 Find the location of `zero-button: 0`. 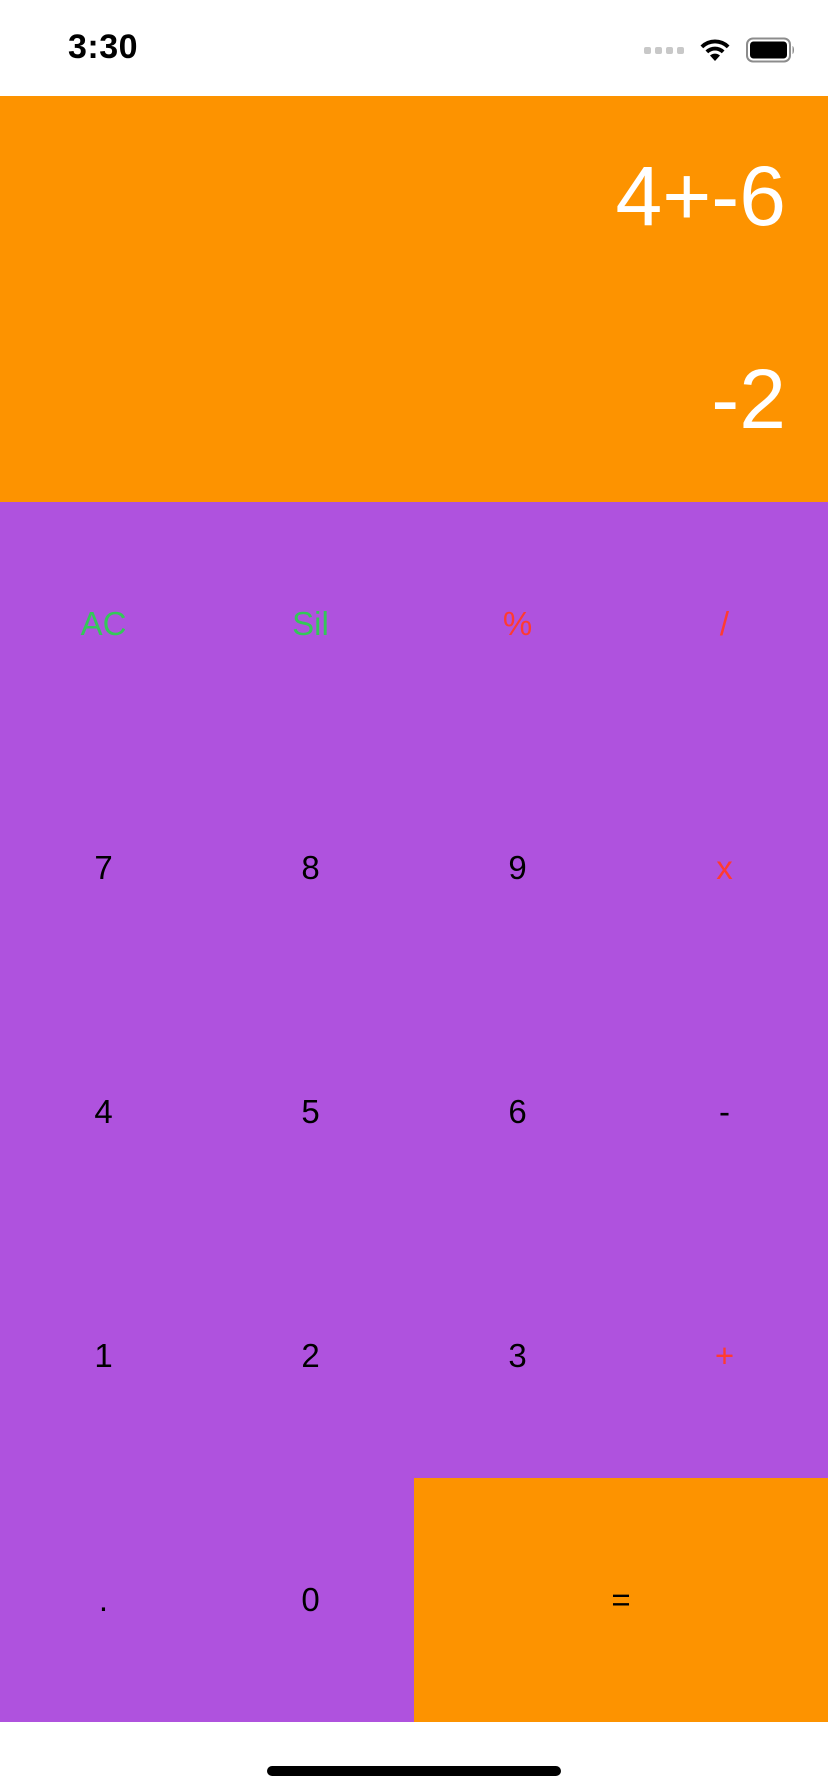

zero-button: 0 is located at coordinates (310, 1600).